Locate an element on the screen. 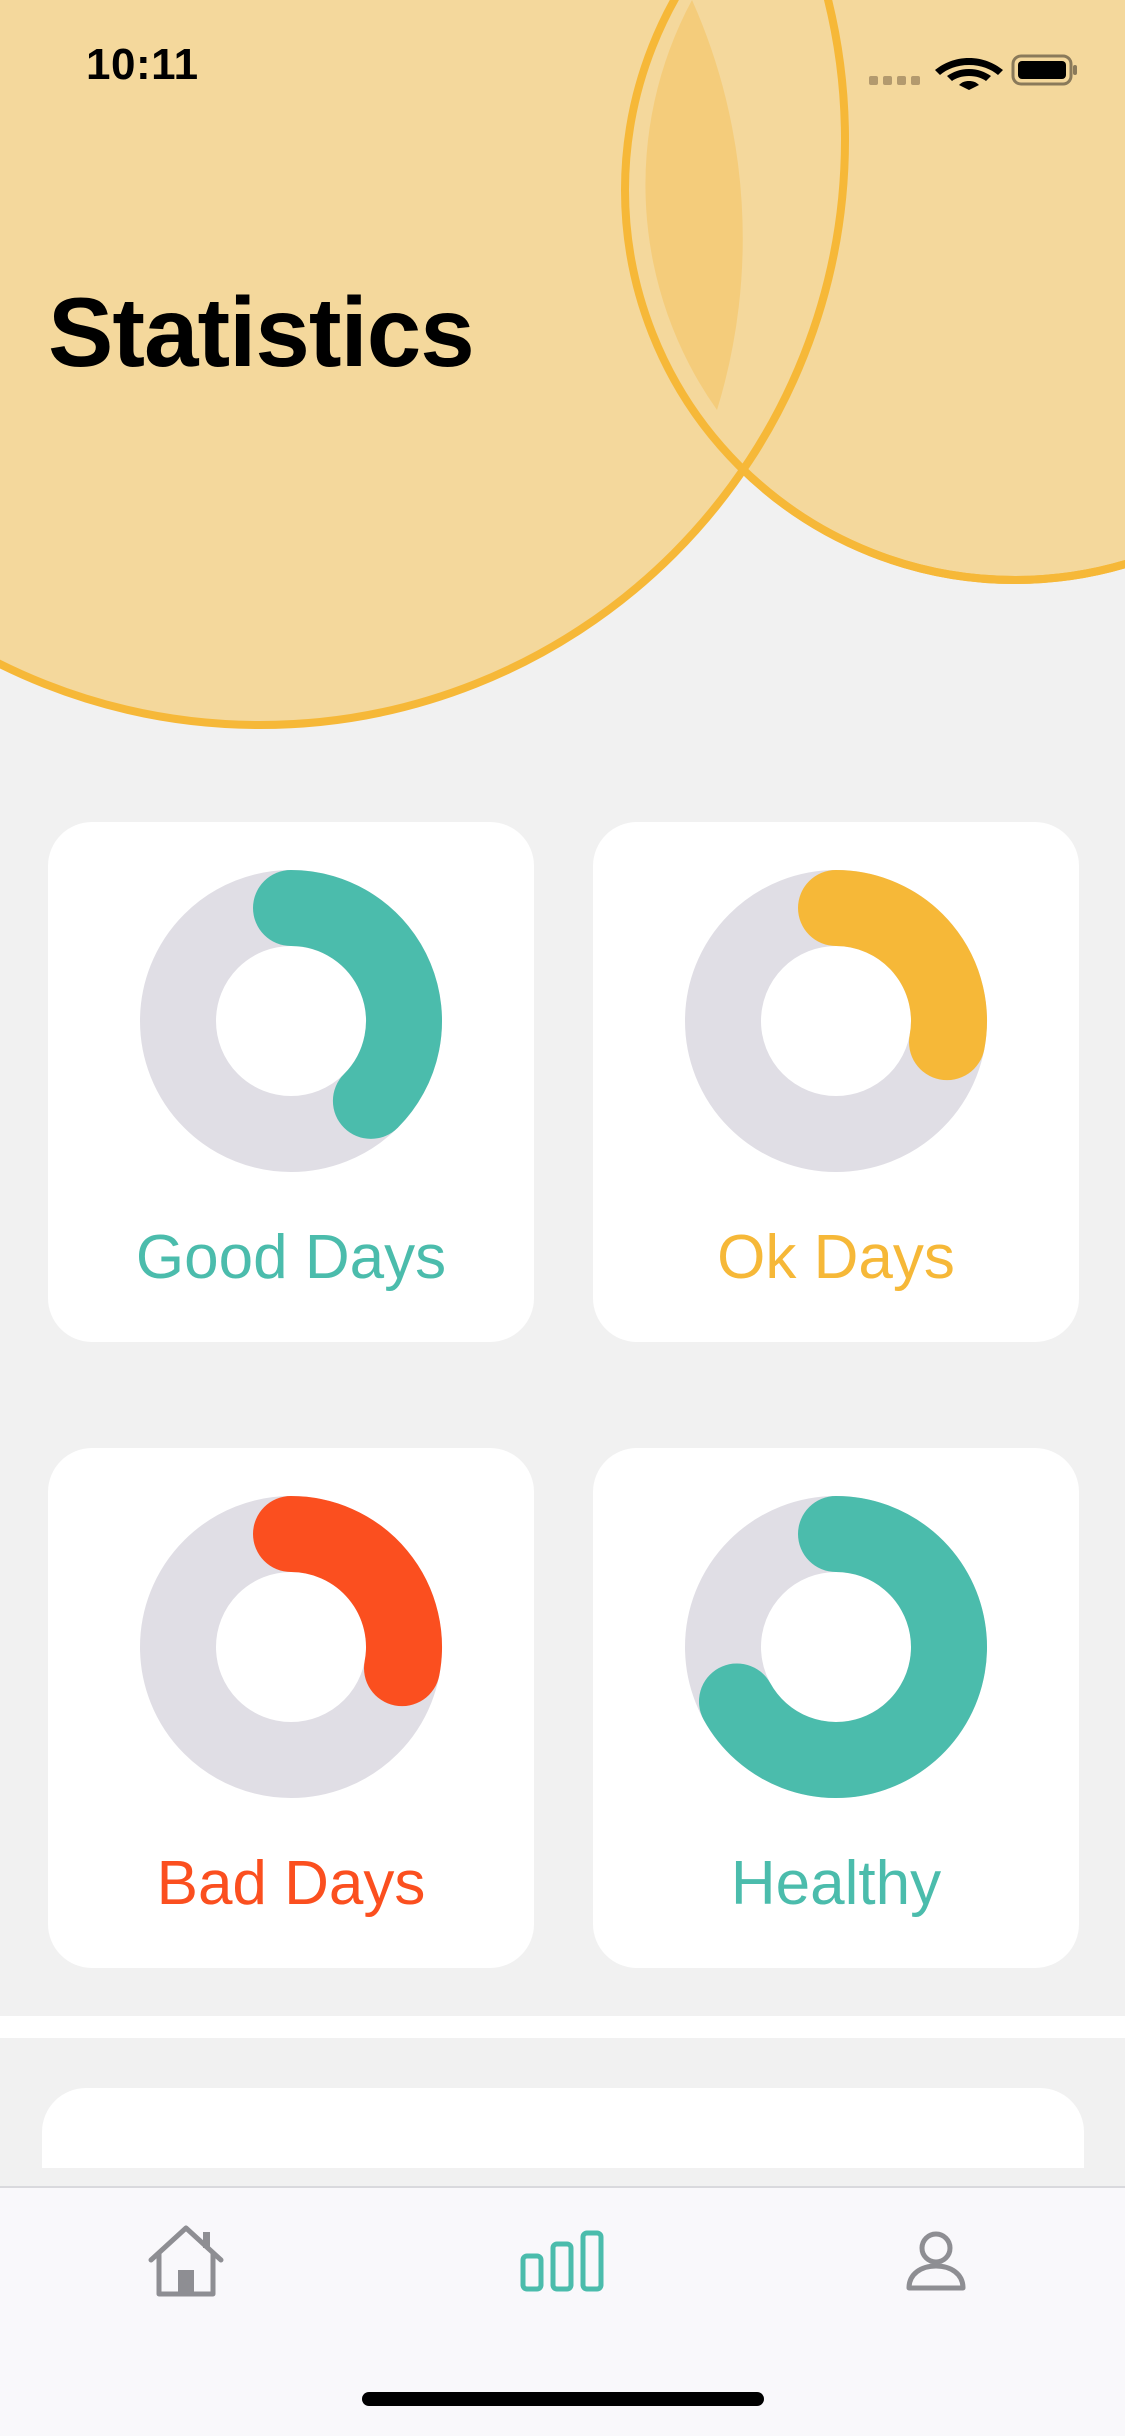 This screenshot has height=2436, width=1125. tab-profile is located at coordinates (936, 2261).